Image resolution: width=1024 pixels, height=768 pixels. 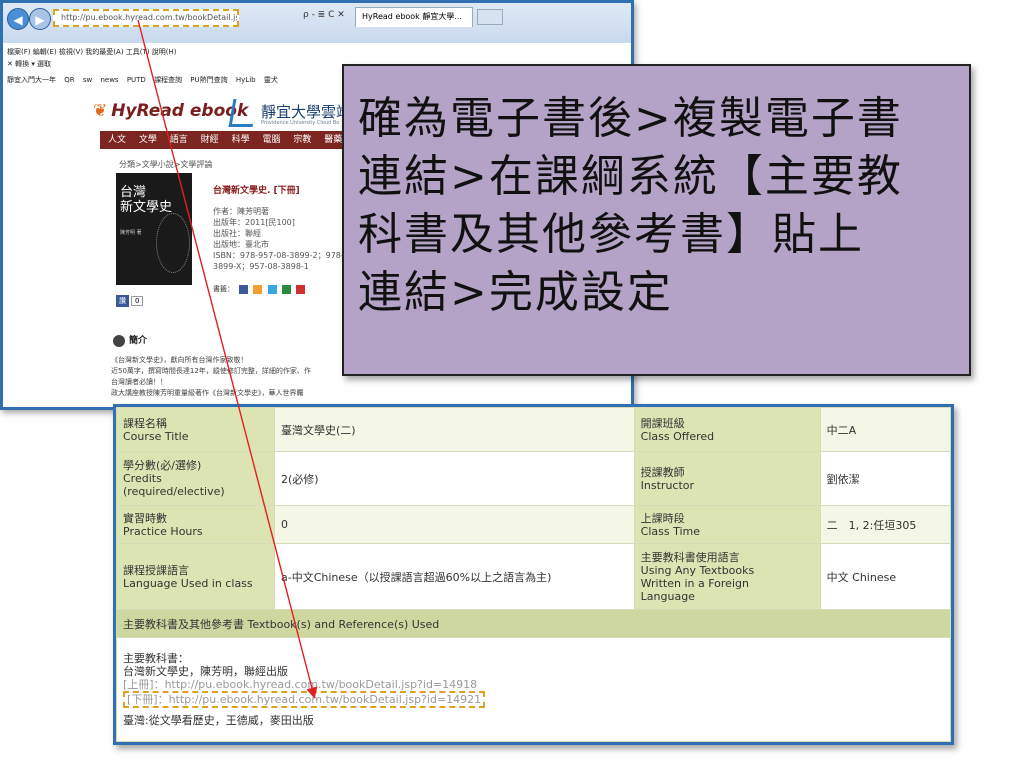 What do you see at coordinates (168, 80) in the screenshot?
I see `favorite-item: 課程查詢` at bounding box center [168, 80].